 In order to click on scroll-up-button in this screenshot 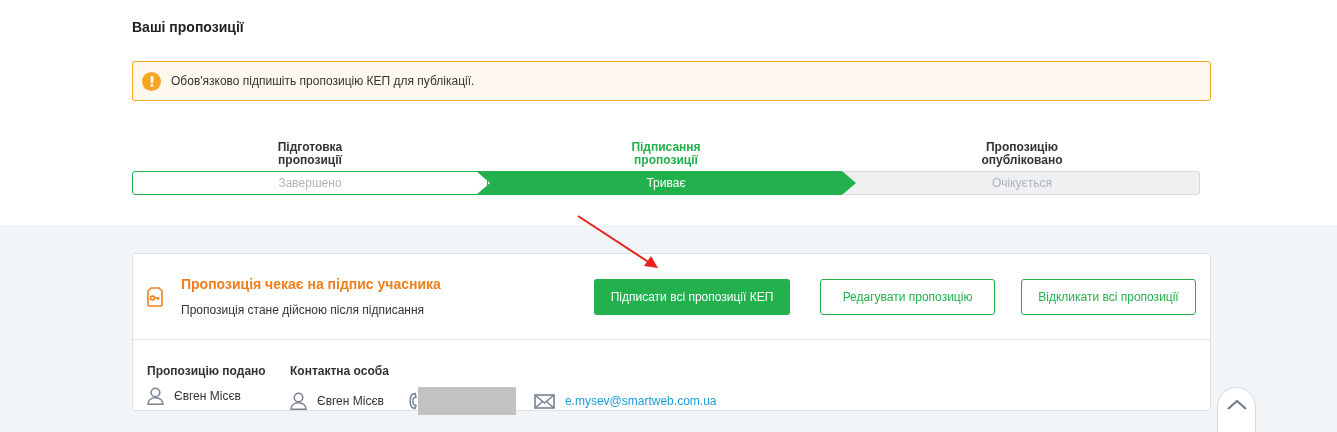, I will do `click(1236, 409)`.